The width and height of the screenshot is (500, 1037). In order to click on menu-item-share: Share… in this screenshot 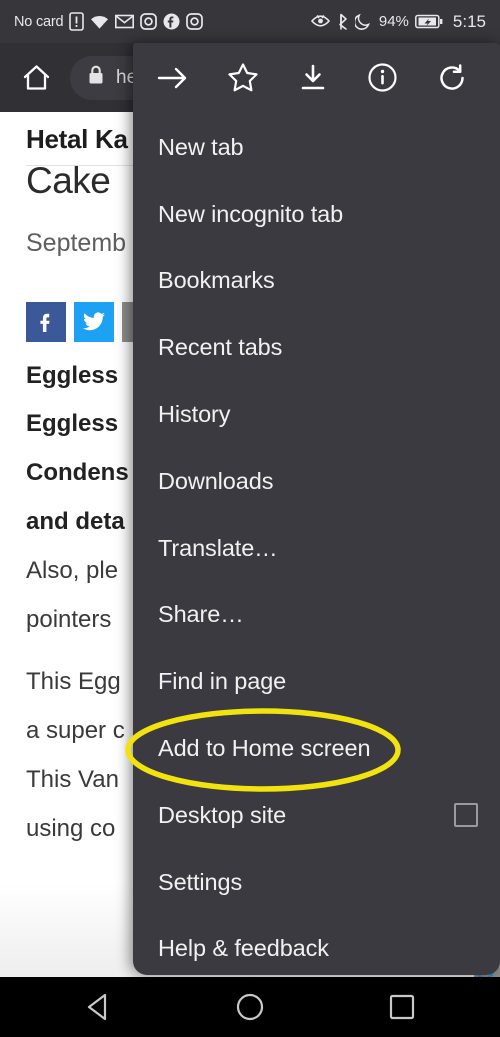, I will do `click(316, 615)`.